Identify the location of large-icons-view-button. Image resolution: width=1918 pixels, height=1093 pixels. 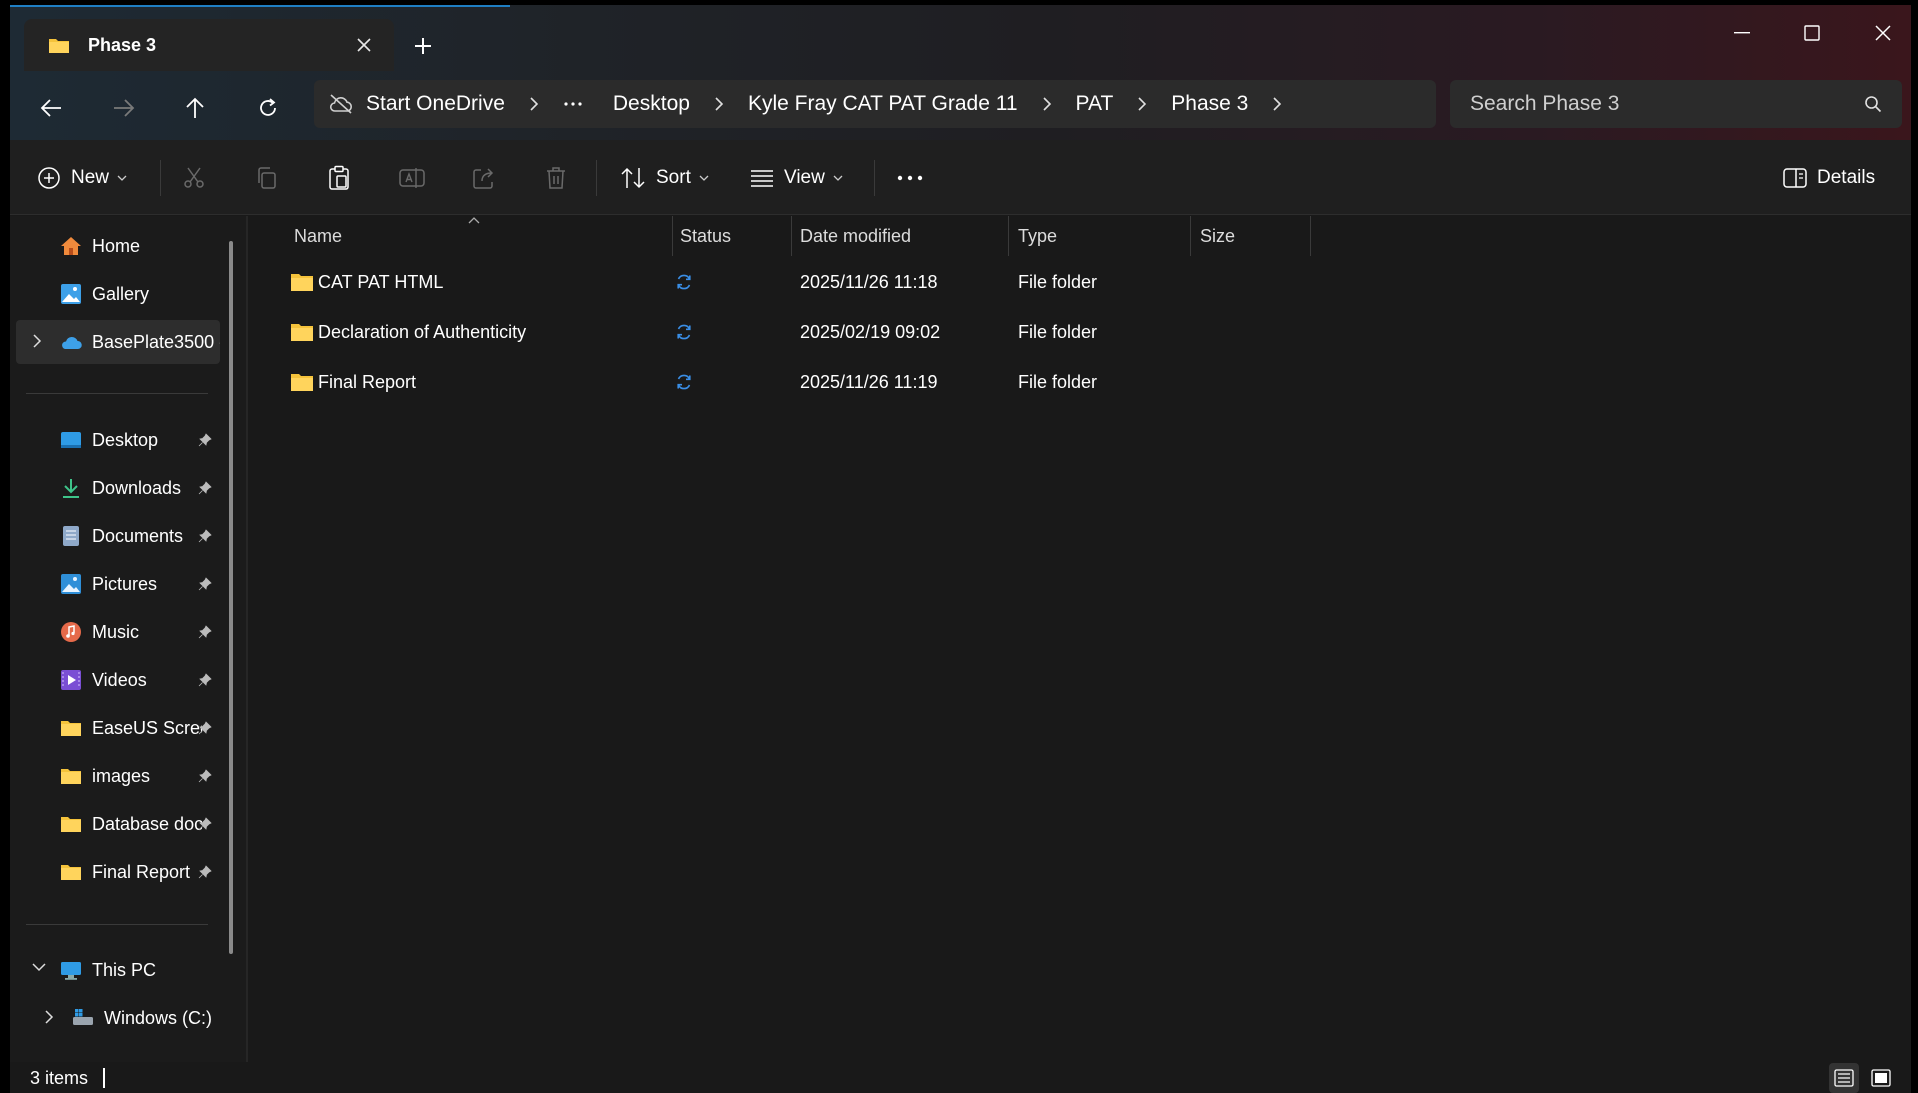
(1881, 1078).